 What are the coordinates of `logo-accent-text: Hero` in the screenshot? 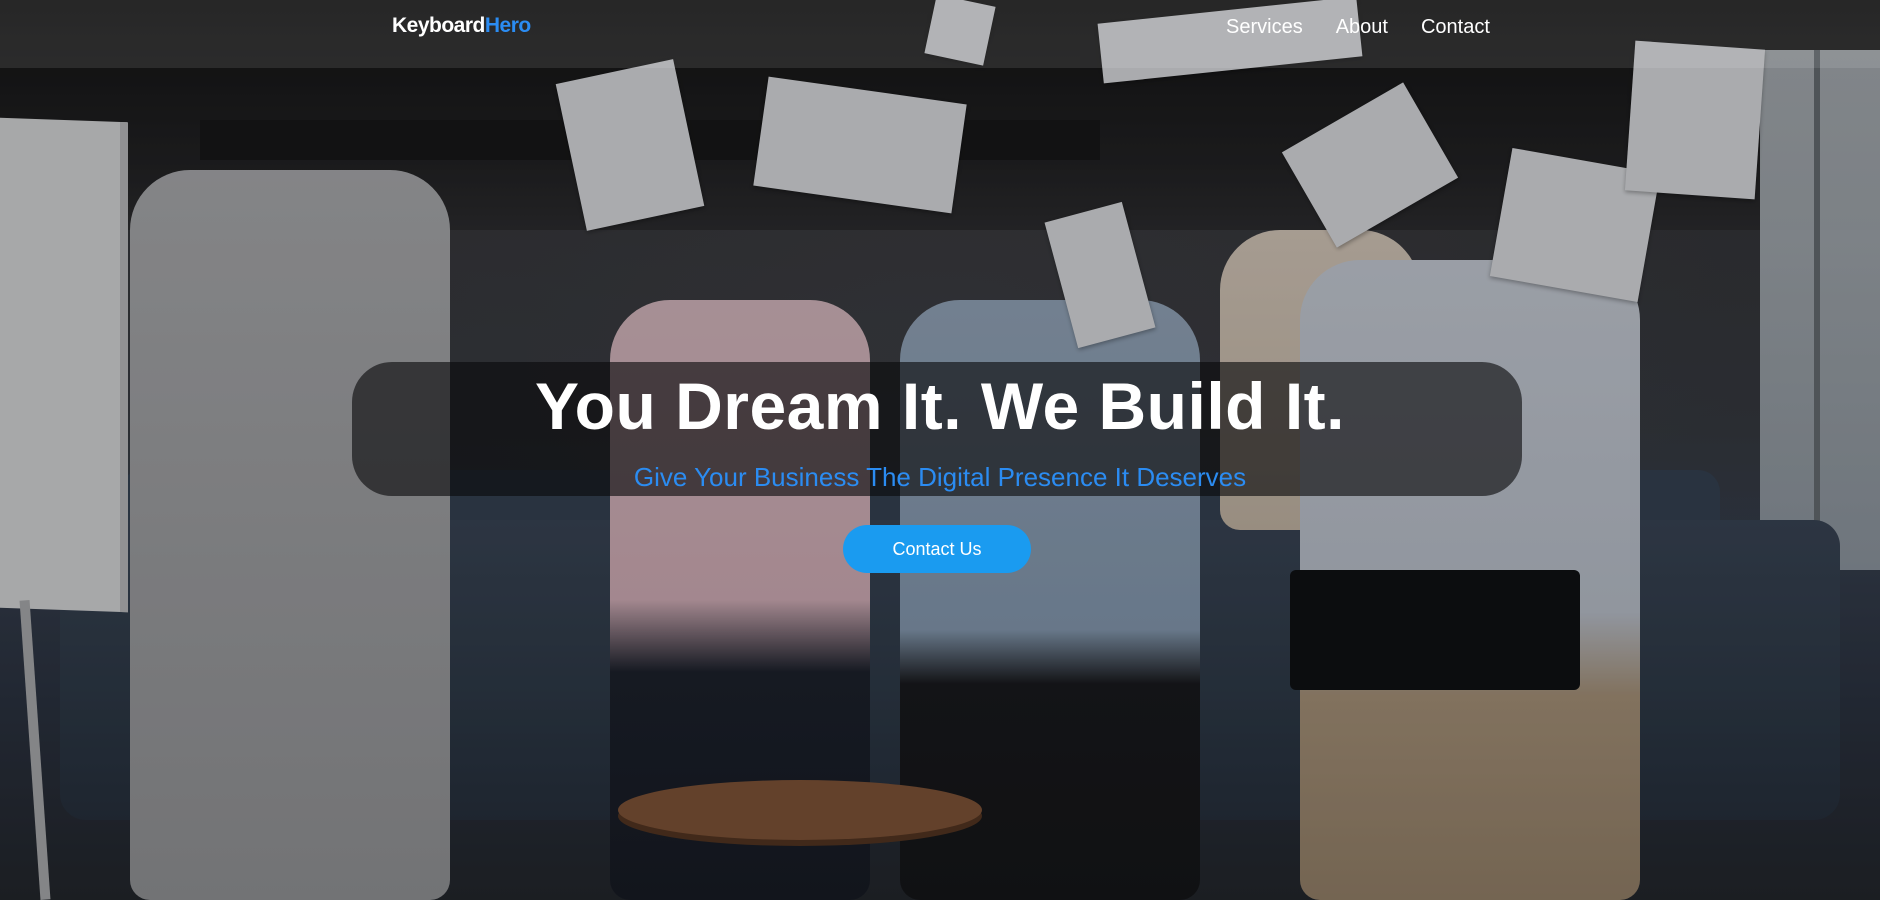 It's located at (507, 25).